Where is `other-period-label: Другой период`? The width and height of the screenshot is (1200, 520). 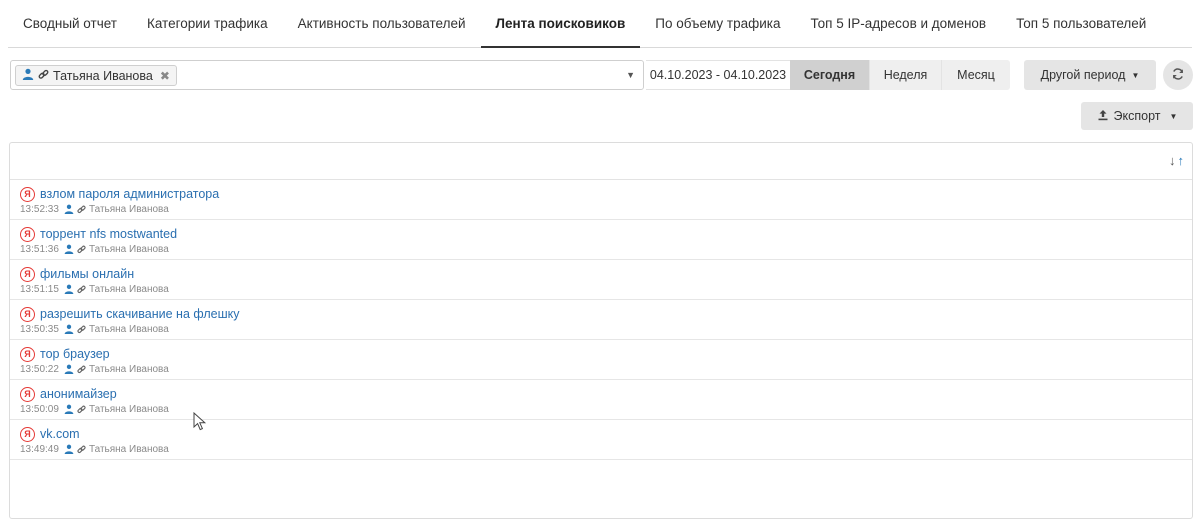 other-period-label: Другой период is located at coordinates (1083, 75).